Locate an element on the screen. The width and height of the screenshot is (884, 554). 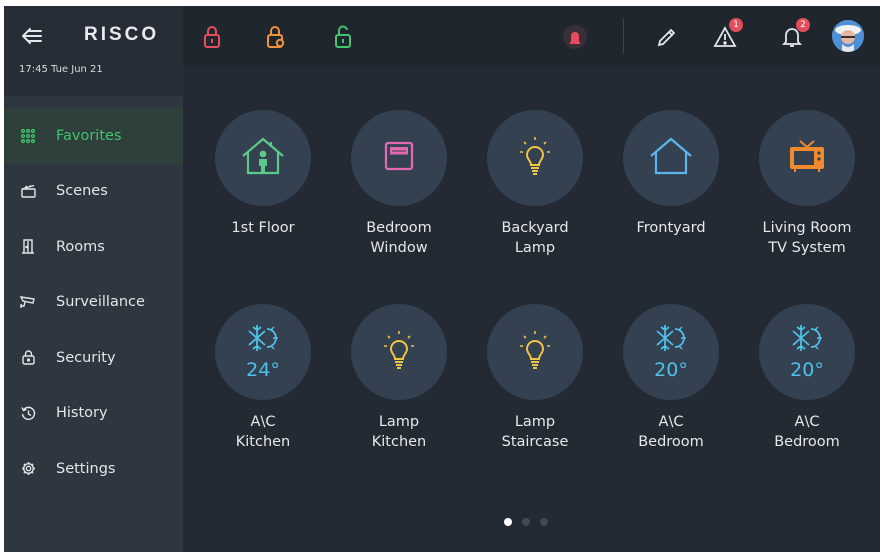
risco-logo: RISCO is located at coordinates (122, 34).